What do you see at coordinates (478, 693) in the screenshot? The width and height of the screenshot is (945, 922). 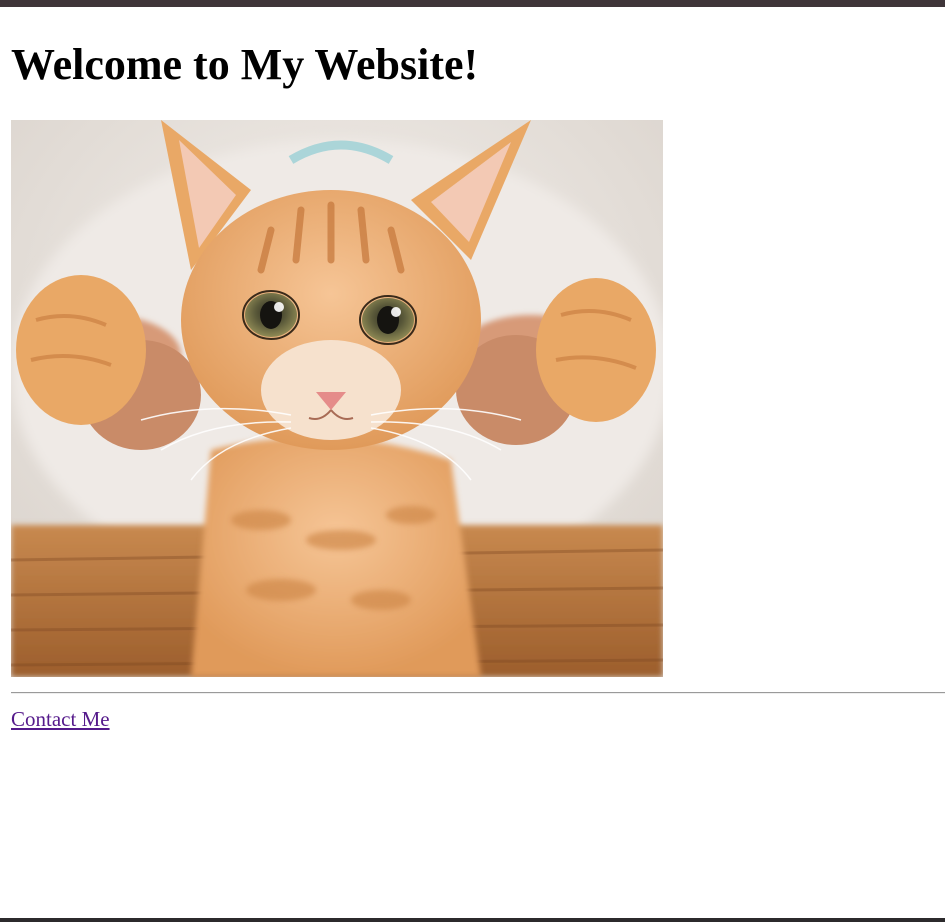 I see `horizontal-divider` at bounding box center [478, 693].